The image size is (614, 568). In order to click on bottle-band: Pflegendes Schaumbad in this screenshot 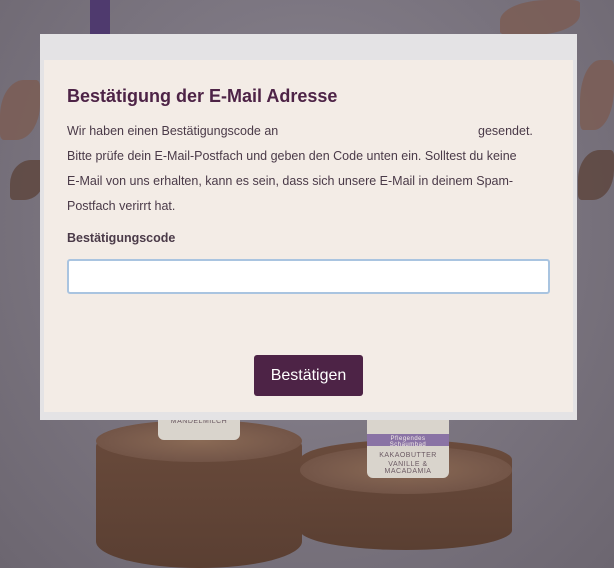, I will do `click(408, 441)`.